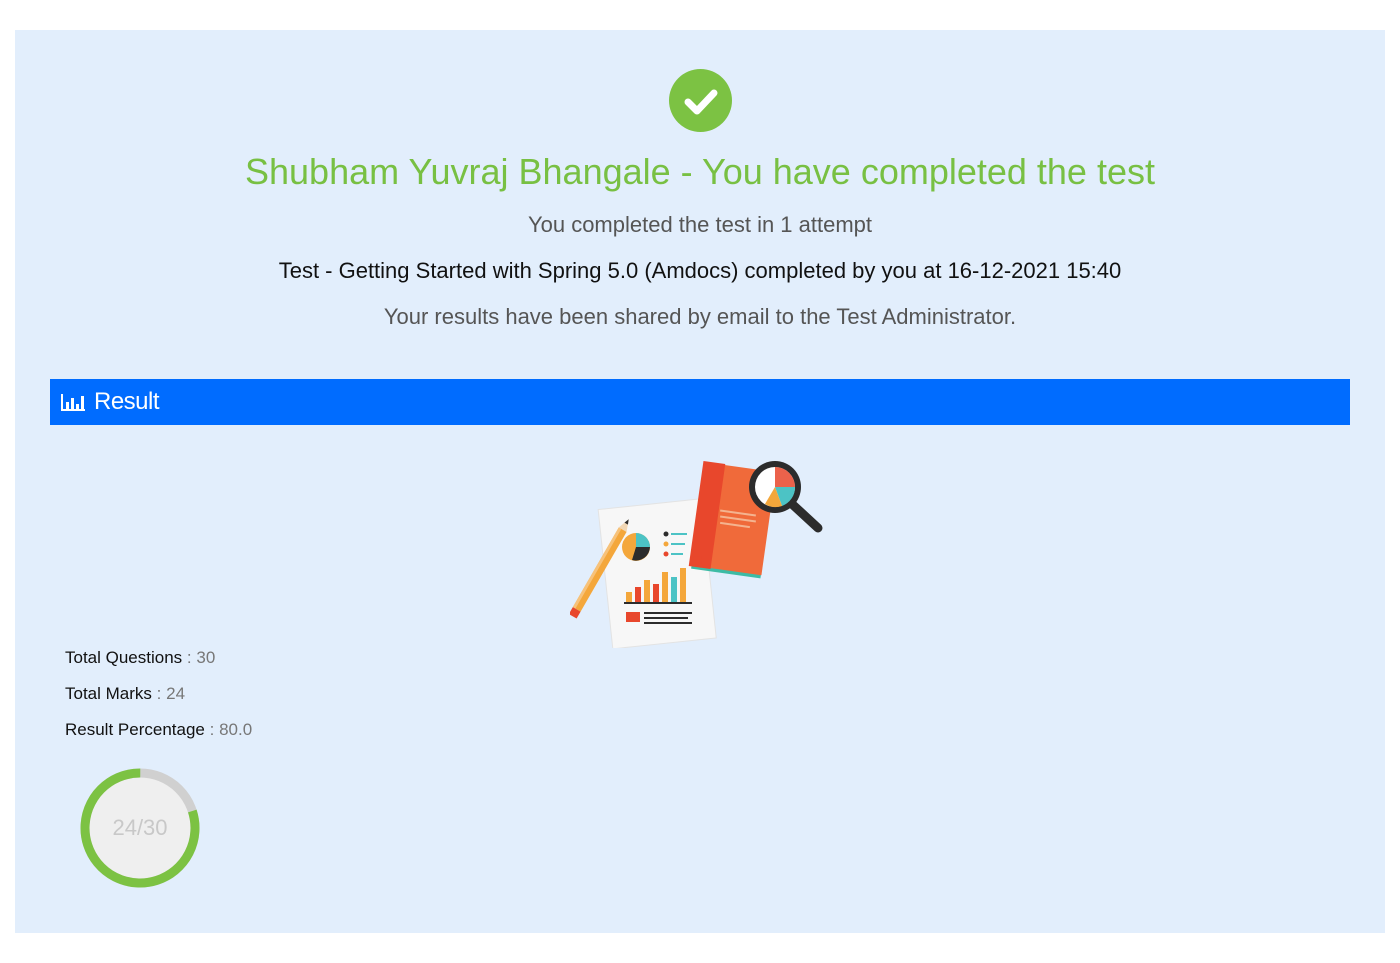 This screenshot has height=963, width=1400. I want to click on result-percentage-value: 80.0, so click(236, 729).